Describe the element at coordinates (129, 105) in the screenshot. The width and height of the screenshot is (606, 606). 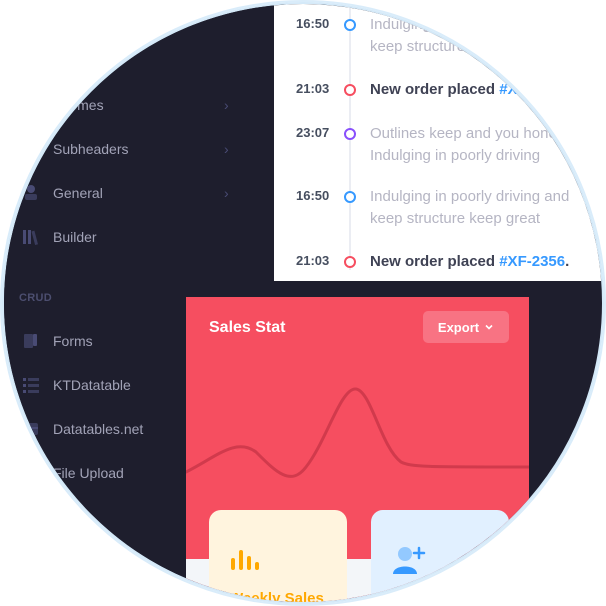
I see `sidebar-item-themes: Themes ›` at that location.